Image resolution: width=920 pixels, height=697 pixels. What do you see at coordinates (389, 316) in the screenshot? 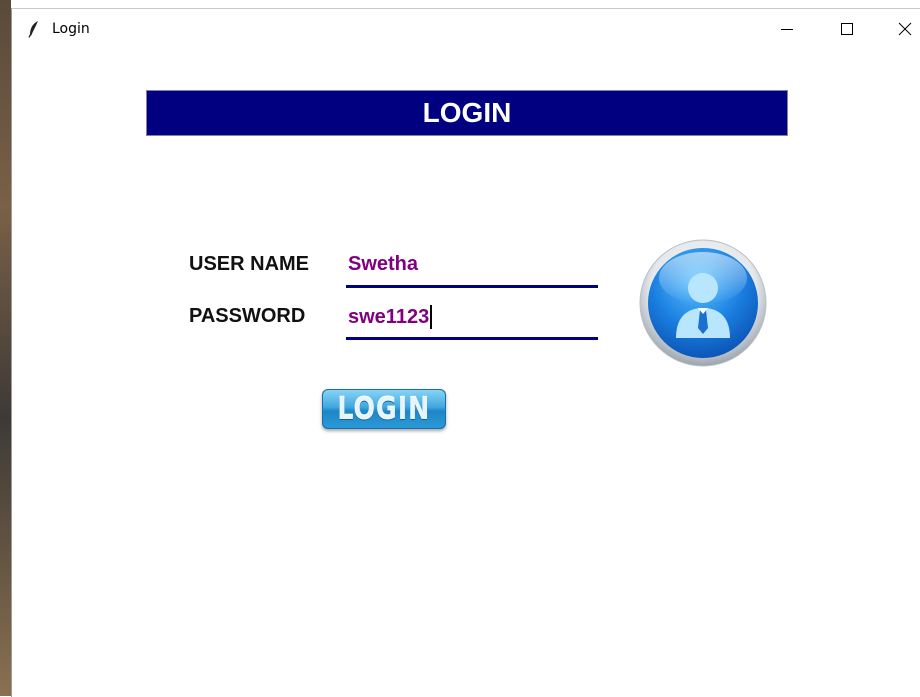
I see `password-value: swe1123` at bounding box center [389, 316].